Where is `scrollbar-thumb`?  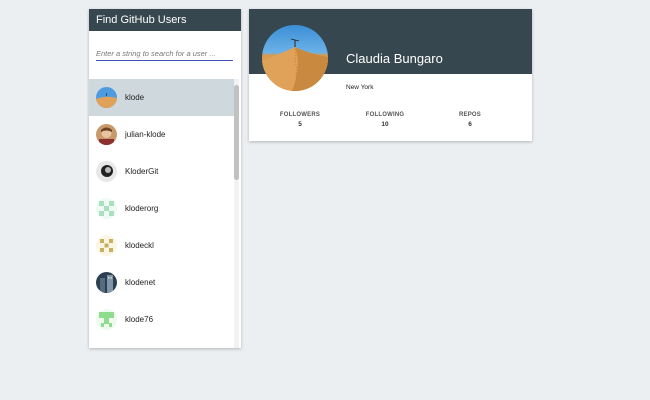 scrollbar-thumb is located at coordinates (236, 132).